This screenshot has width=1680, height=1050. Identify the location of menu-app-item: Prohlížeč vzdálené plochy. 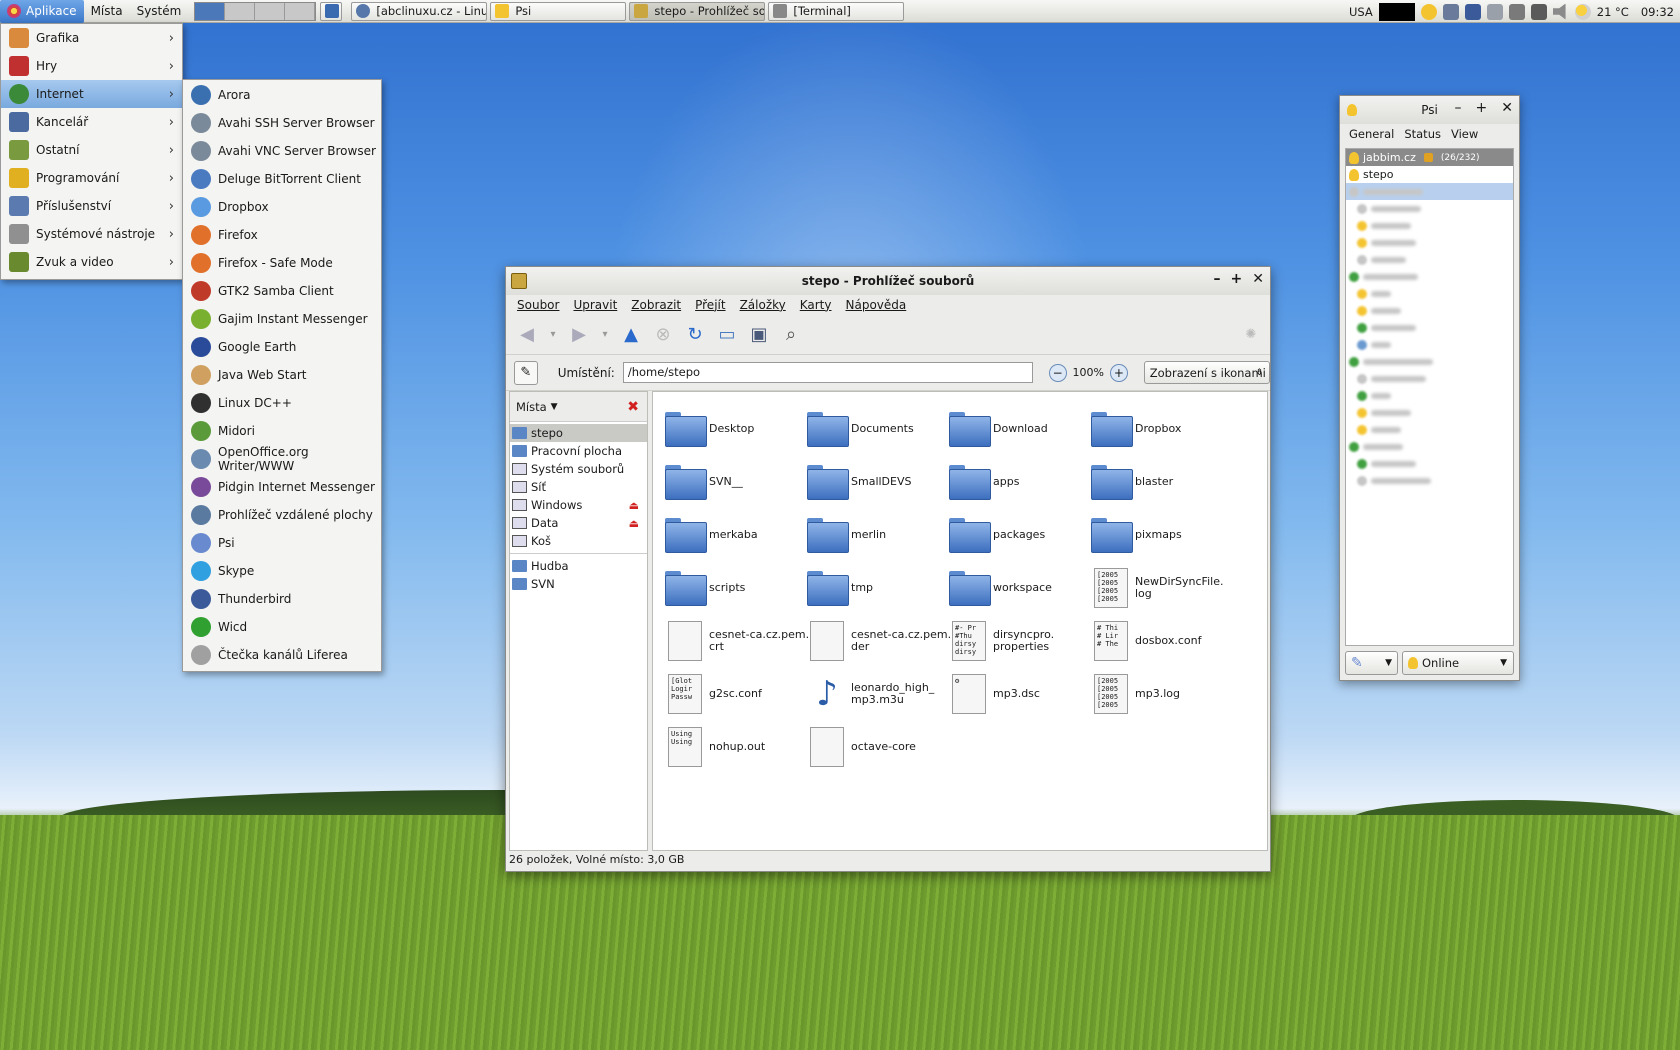
(282, 515).